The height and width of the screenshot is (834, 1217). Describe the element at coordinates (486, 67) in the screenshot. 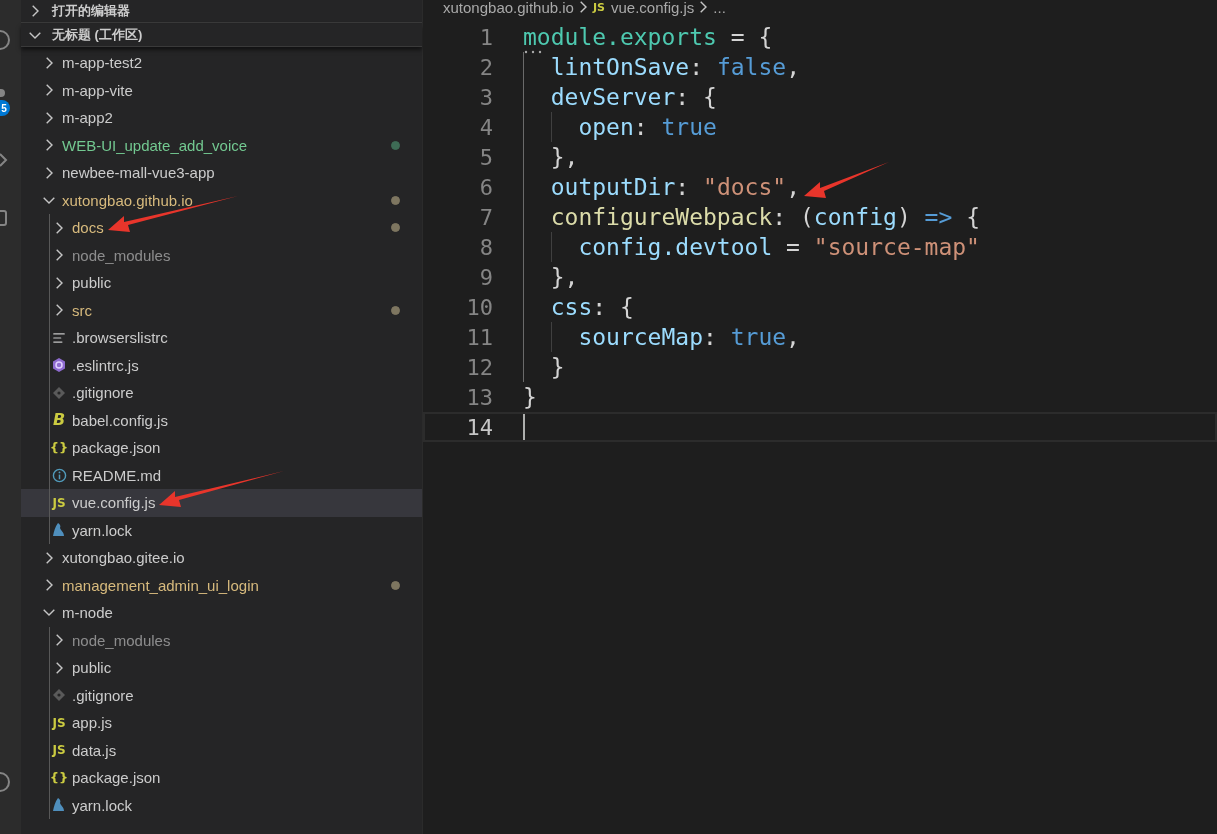

I see `line-number: 2` at that location.